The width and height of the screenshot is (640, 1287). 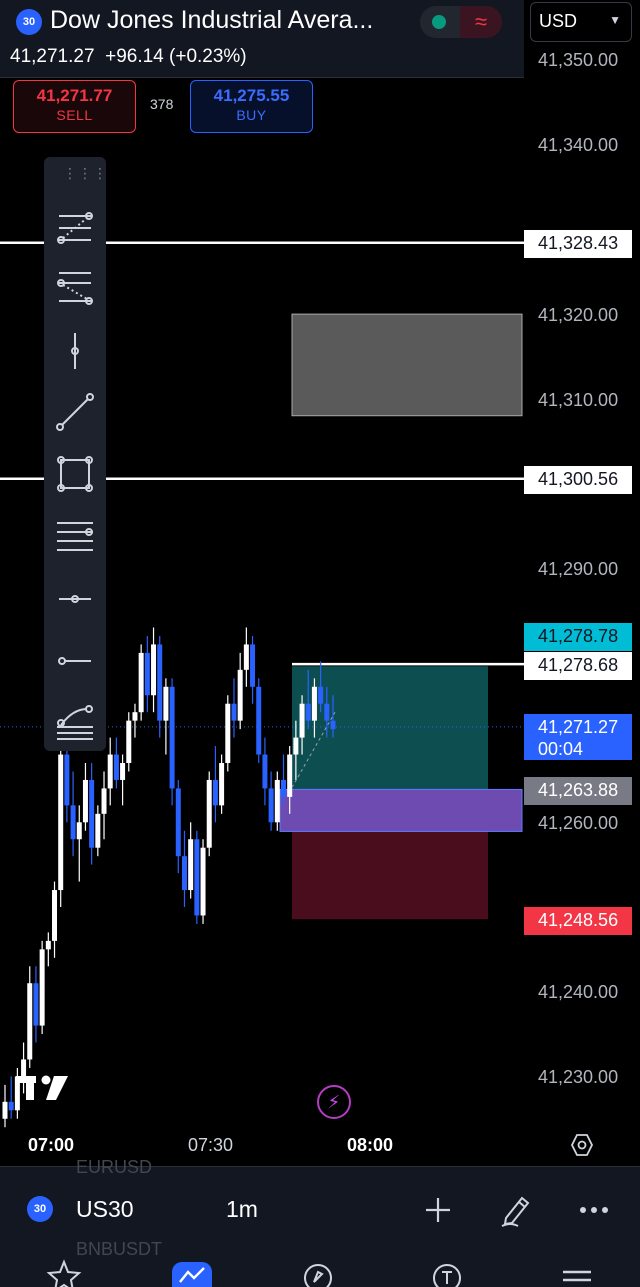 What do you see at coordinates (481, 22) in the screenshot?
I see `data-delay-wave-icon: ≈` at bounding box center [481, 22].